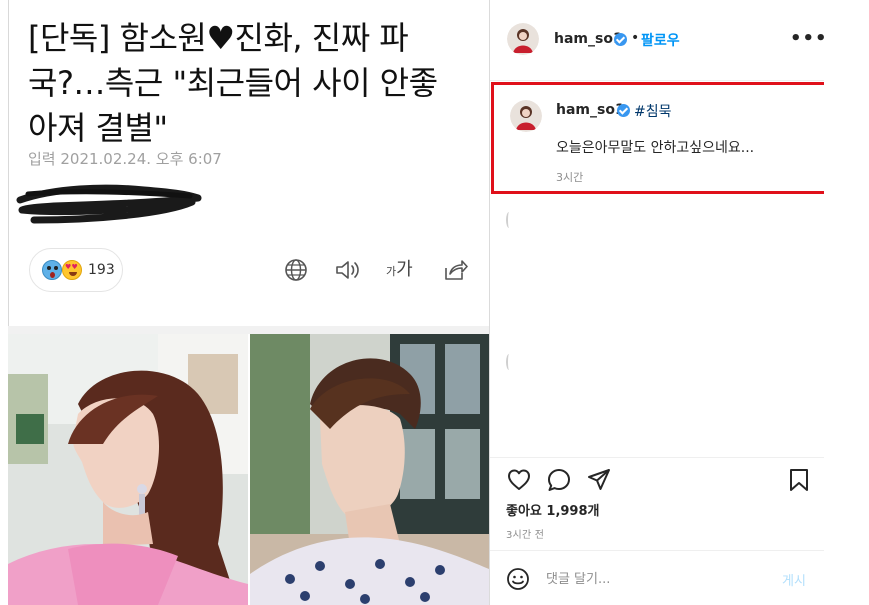 The height and width of the screenshot is (605, 869). Describe the element at coordinates (369, 469) in the screenshot. I see `article-photo-man` at that location.